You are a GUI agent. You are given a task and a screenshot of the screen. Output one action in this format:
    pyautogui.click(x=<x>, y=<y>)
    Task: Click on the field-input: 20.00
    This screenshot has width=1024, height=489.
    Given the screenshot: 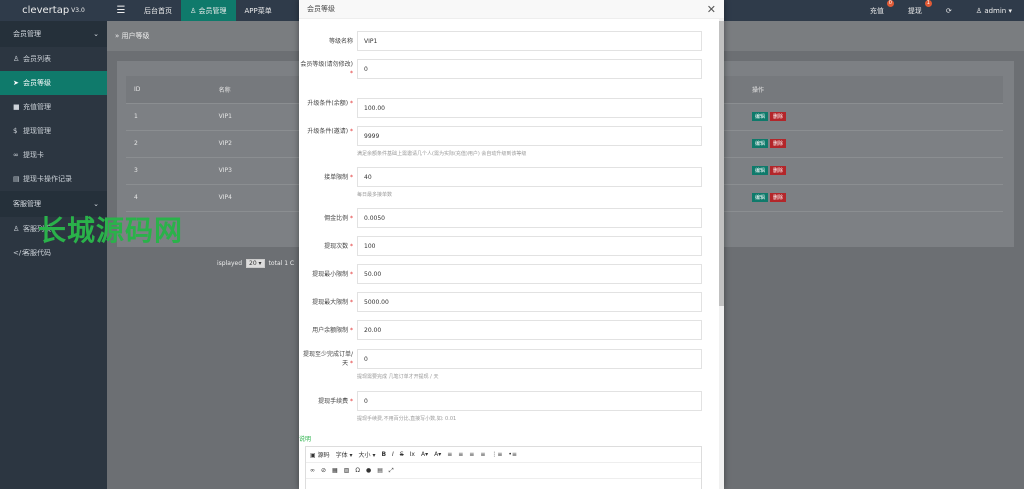 What is the action you would take?
    pyautogui.click(x=529, y=330)
    